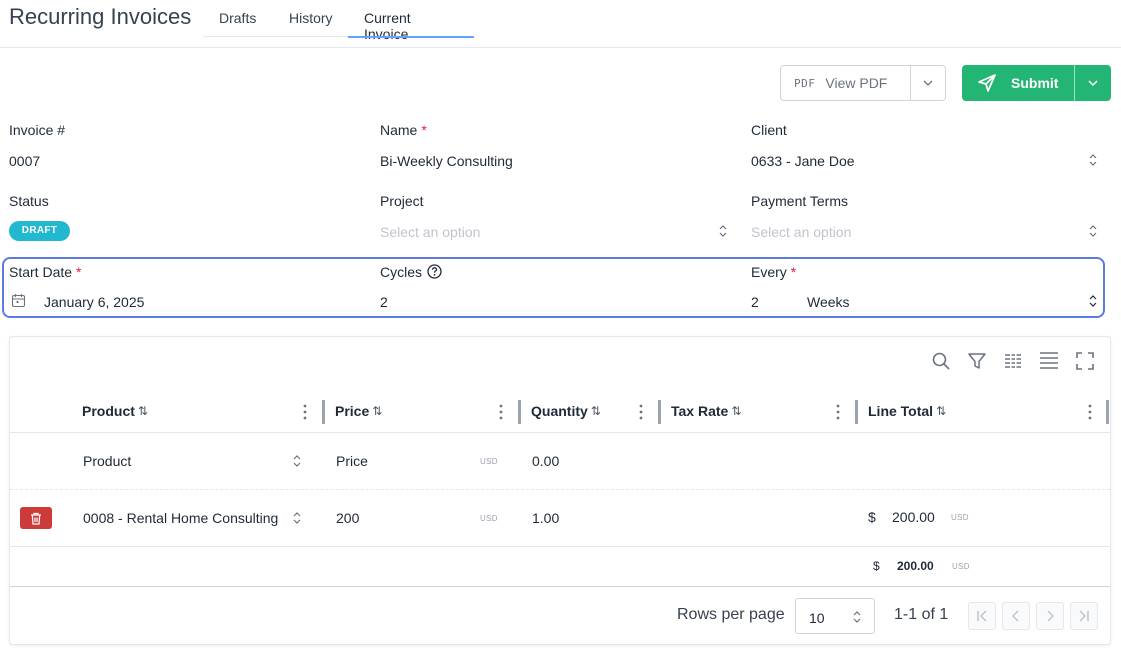 This screenshot has width=1121, height=654. I want to click on name-field: Bi-Weekly Consulting, so click(446, 161).